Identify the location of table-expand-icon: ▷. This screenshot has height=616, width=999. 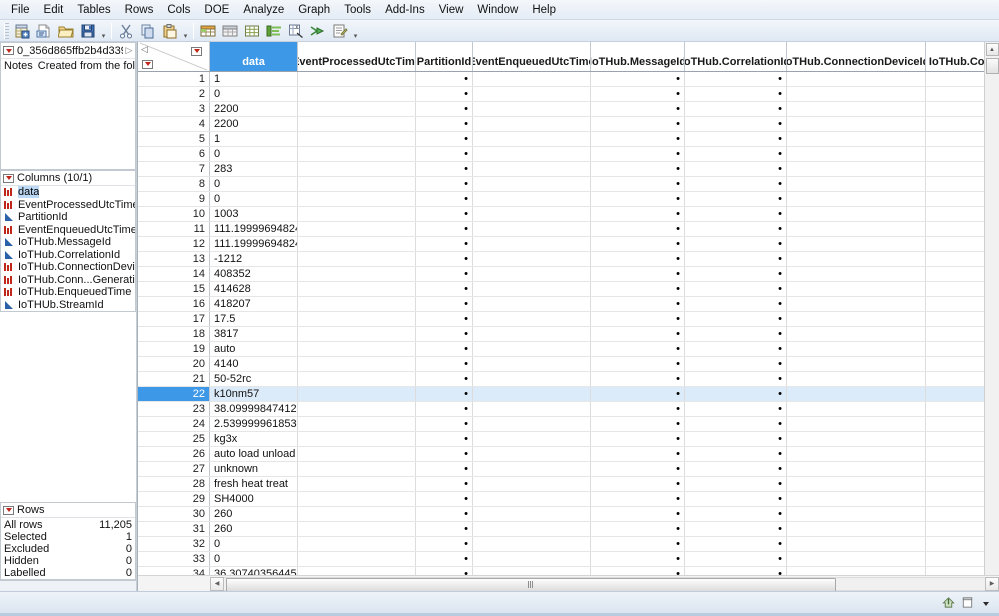
(129, 50).